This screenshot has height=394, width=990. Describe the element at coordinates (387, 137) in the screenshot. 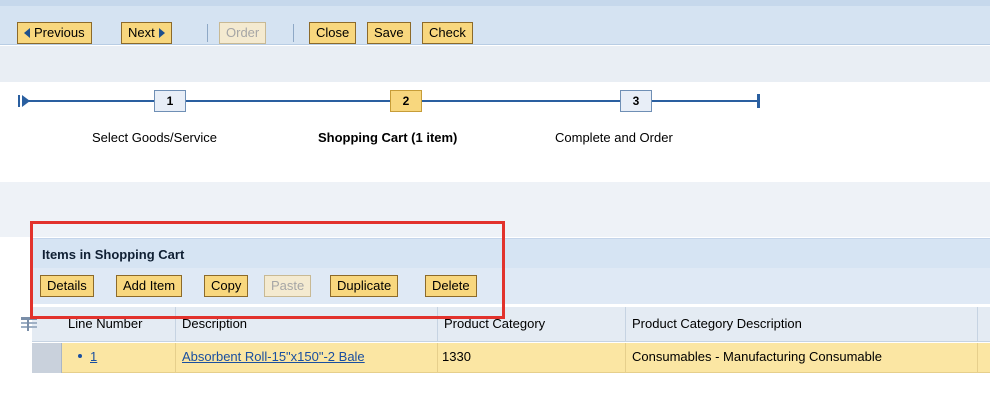

I see `roadmap-step-2-label: Shopping Cart (1 item)` at that location.